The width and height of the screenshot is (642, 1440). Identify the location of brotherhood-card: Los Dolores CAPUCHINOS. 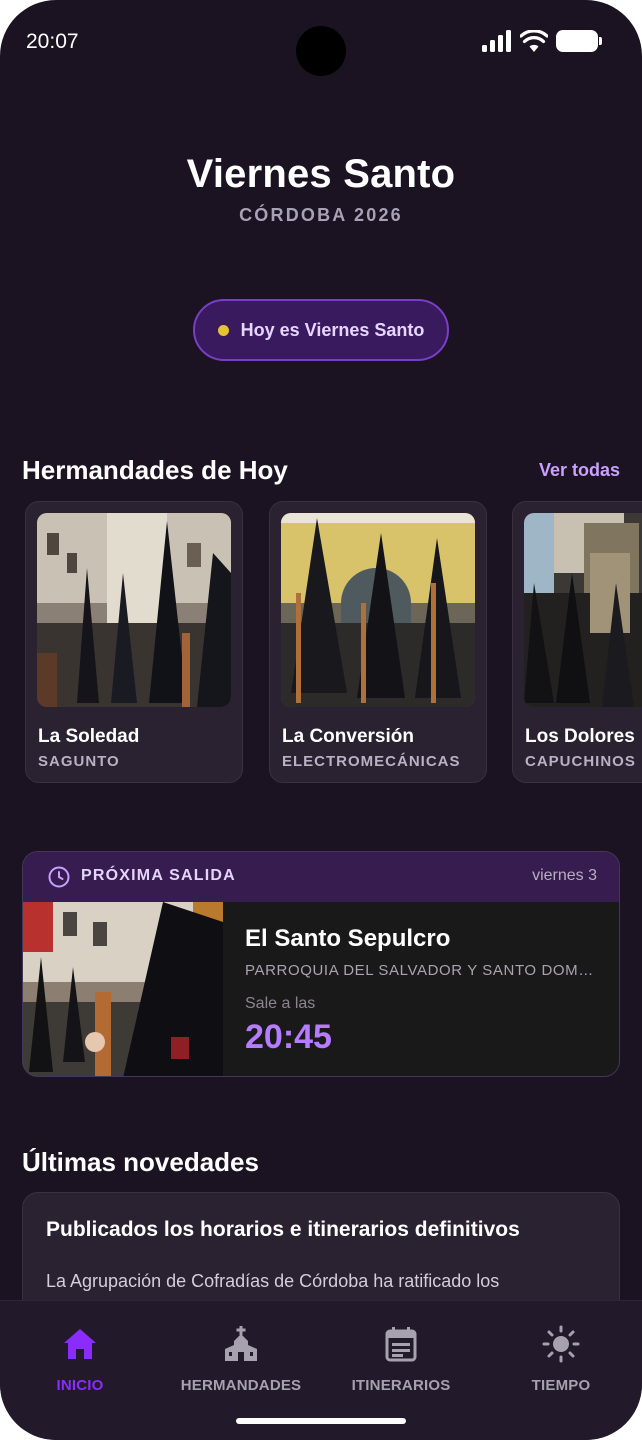
(577, 642).